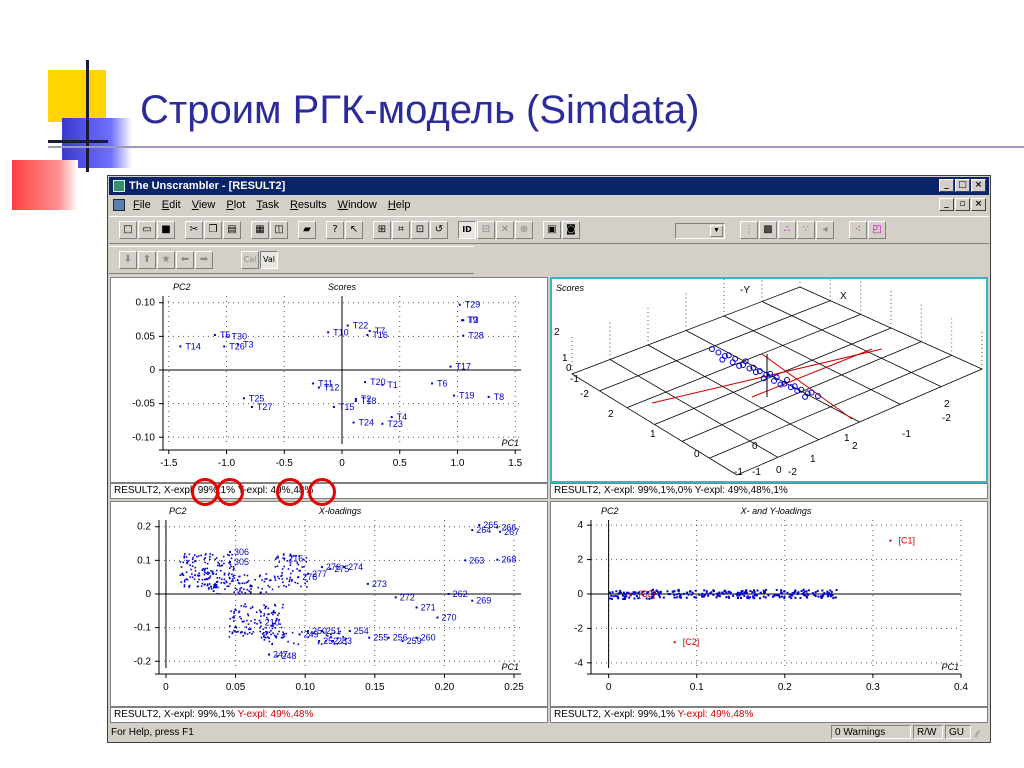 The height and width of the screenshot is (768, 1024). I want to click on refresh-icon: ↺, so click(439, 230).